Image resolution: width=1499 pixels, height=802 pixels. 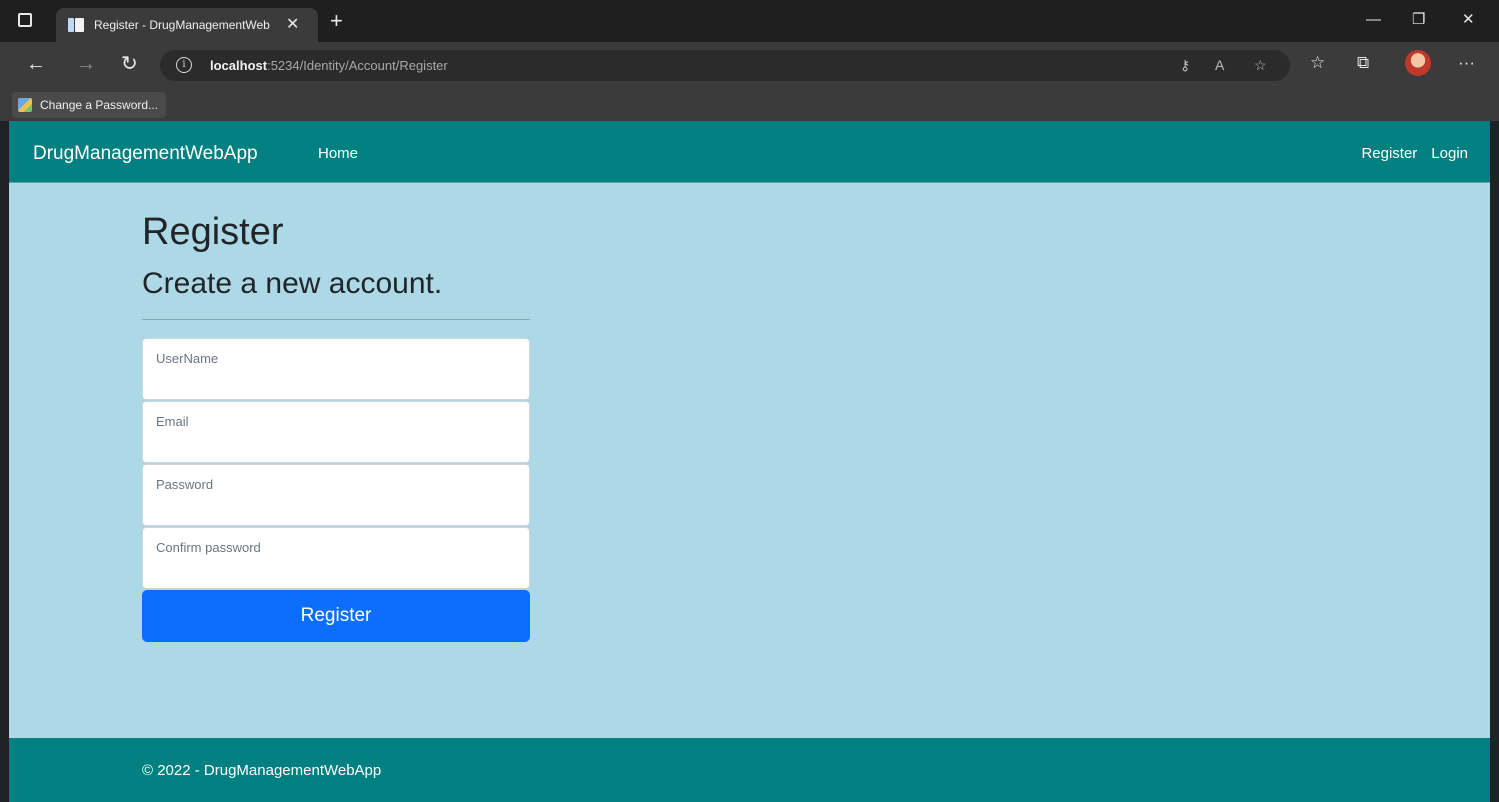 What do you see at coordinates (213, 232) in the screenshot?
I see `page-title: Register` at bounding box center [213, 232].